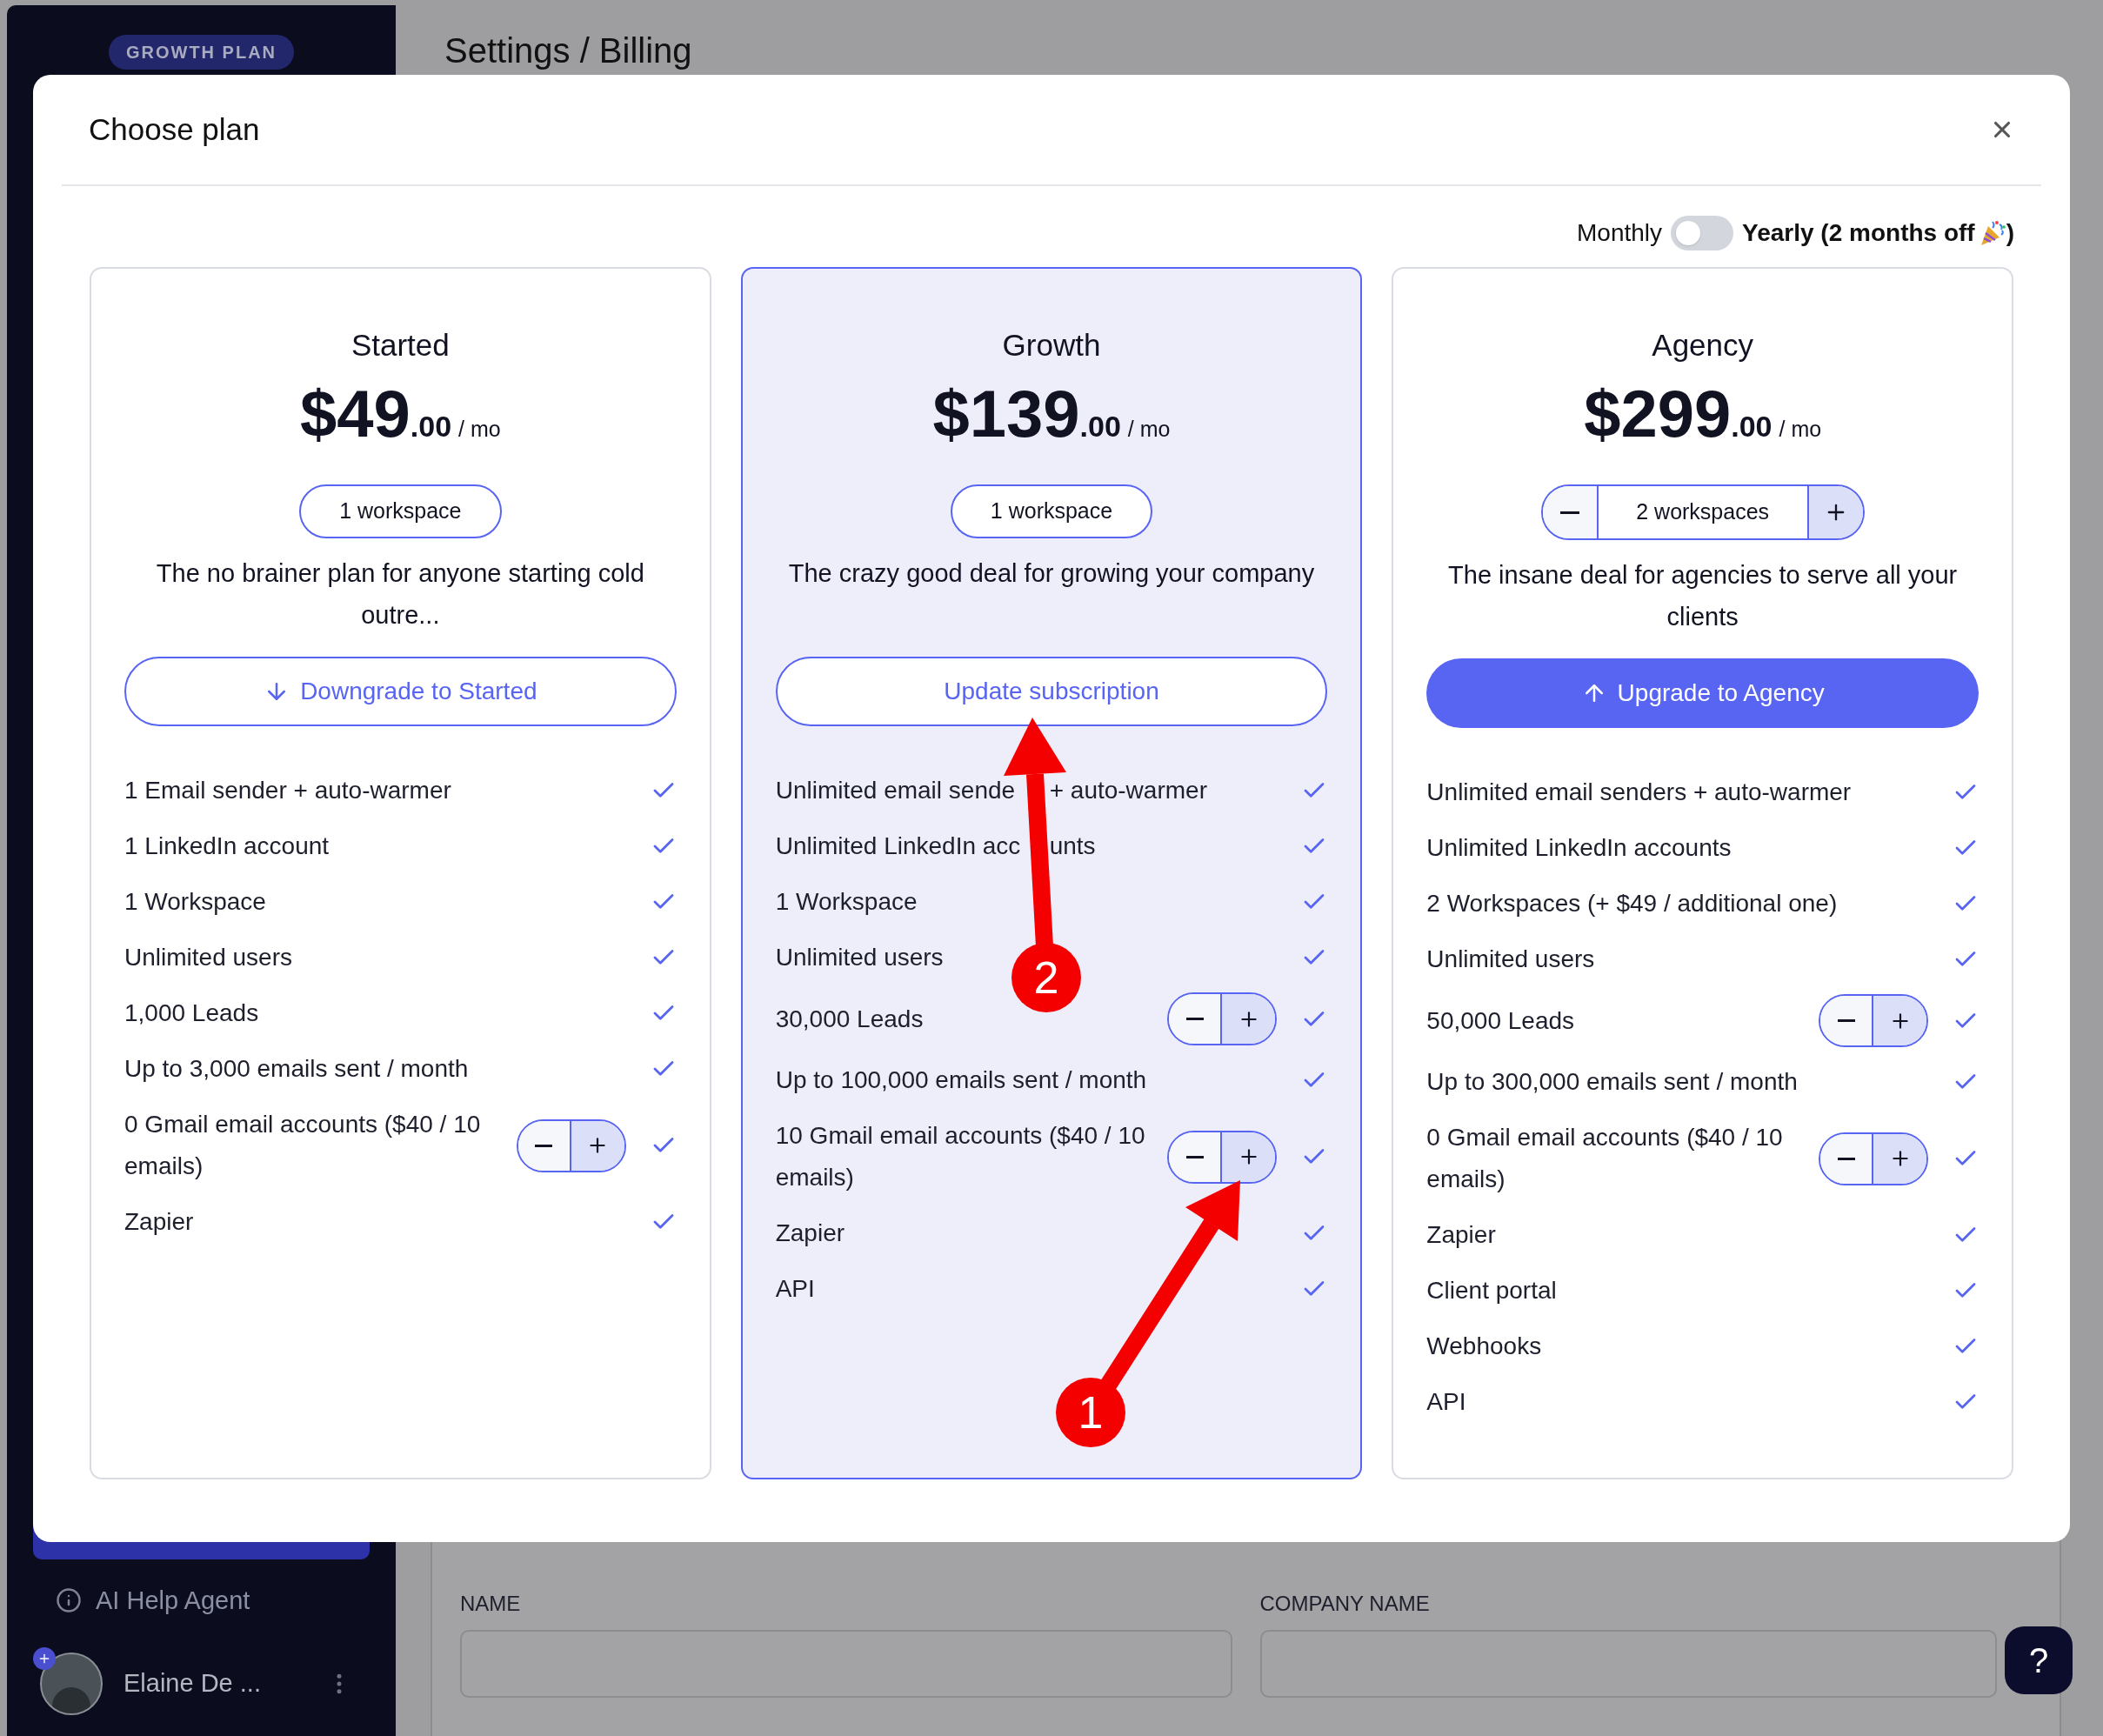 The width and height of the screenshot is (2103, 1736). I want to click on downgrade-button: Downgrade to Started, so click(400, 691).